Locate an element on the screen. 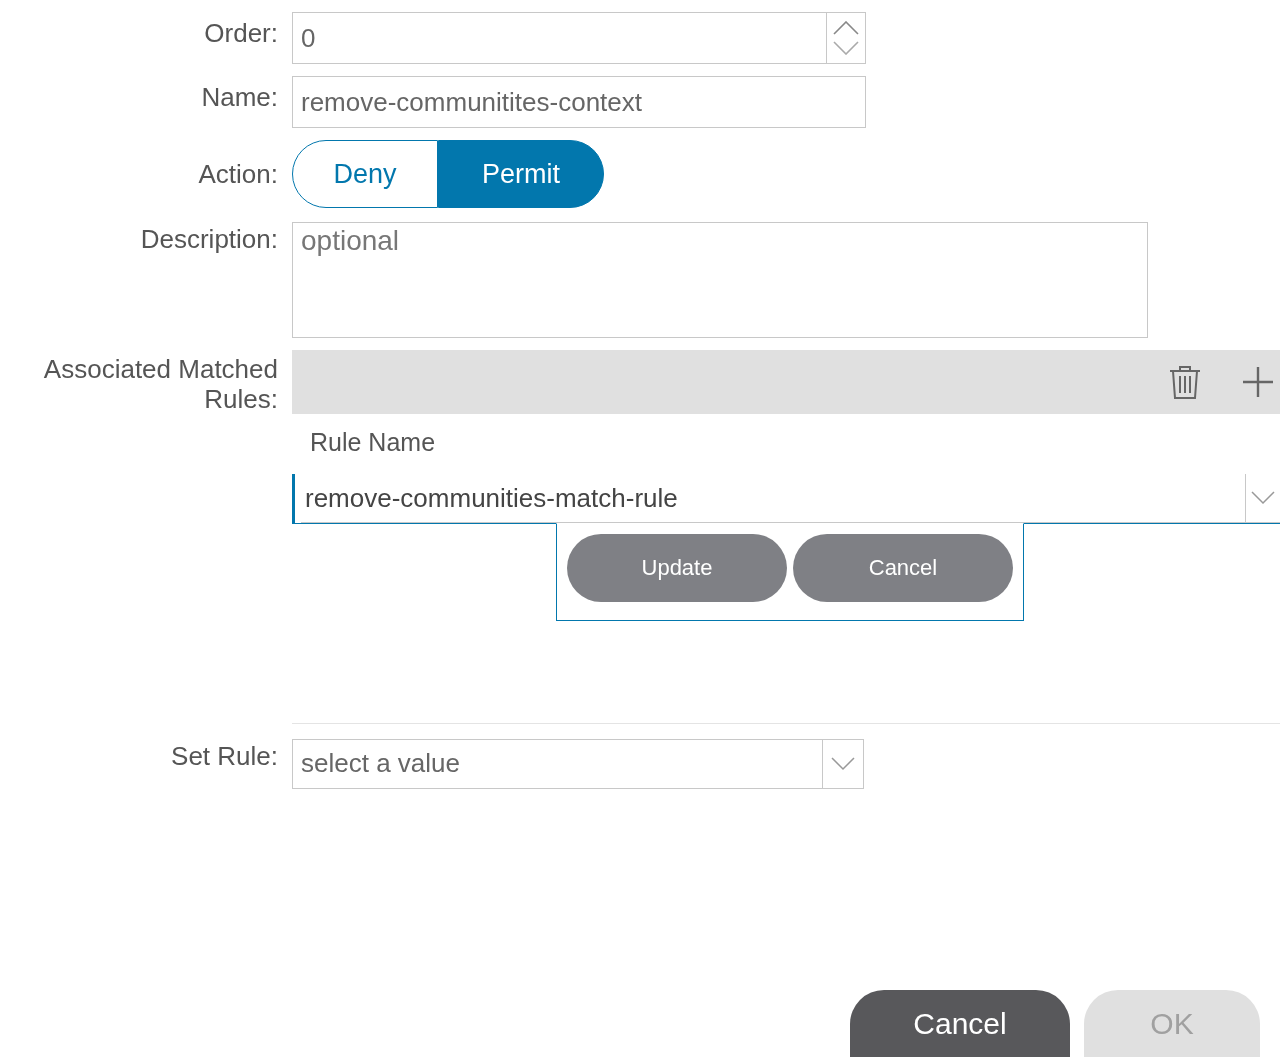 This screenshot has height=1057, width=1280. action-option: Permit is located at coordinates (521, 174).